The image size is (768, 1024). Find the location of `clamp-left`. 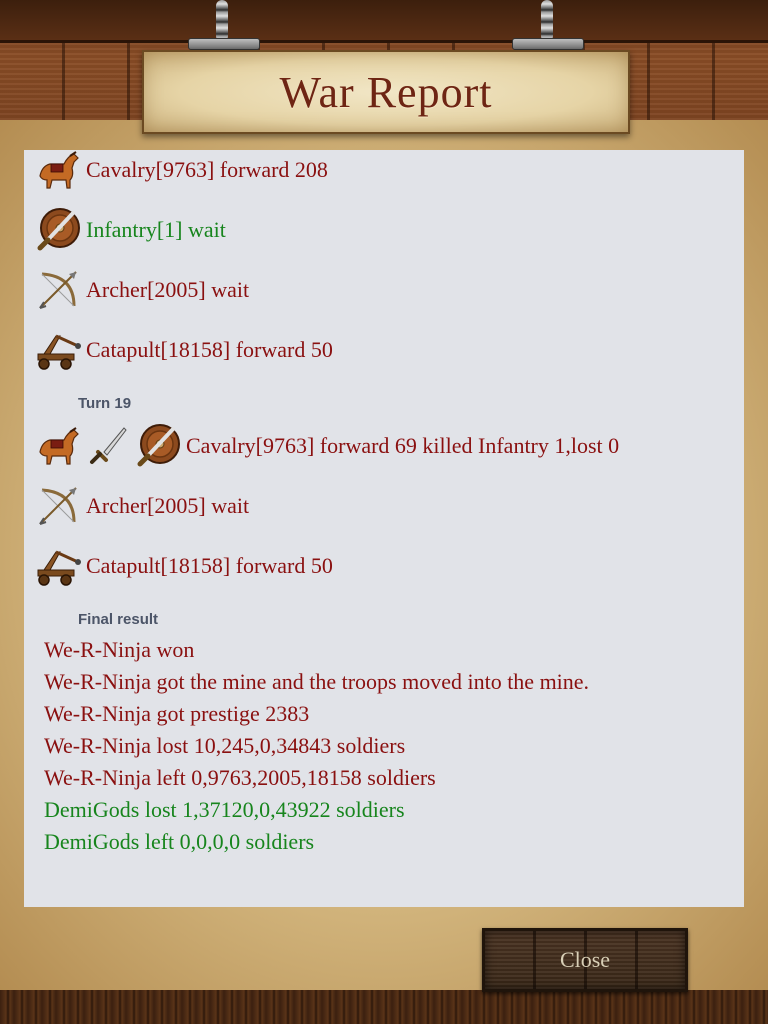

clamp-left is located at coordinates (224, 44).